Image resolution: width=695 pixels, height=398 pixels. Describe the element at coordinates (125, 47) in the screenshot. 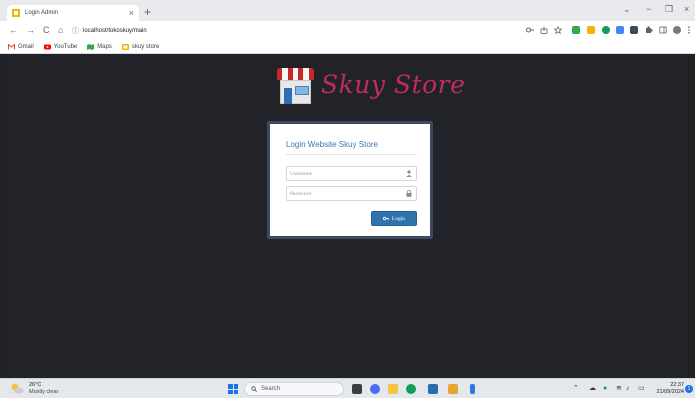

I see `store-bookmark-icon` at that location.